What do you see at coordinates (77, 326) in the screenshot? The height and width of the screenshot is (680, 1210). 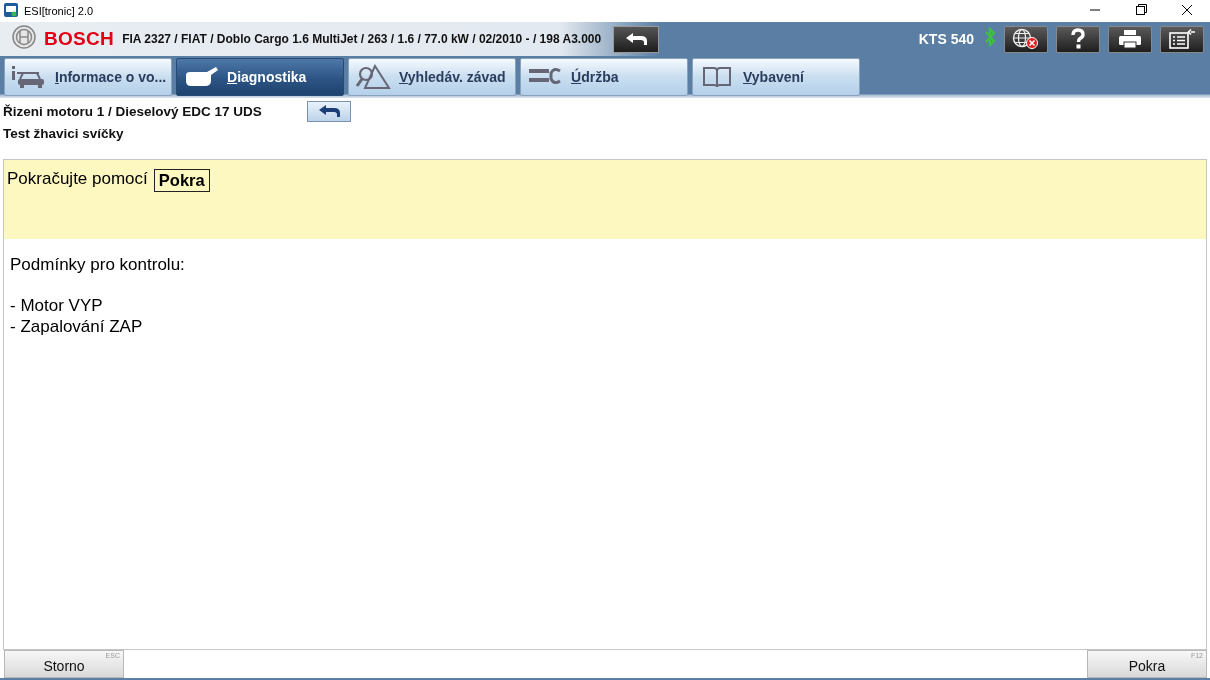 I see `condition-item: - Zapalování ZAP` at bounding box center [77, 326].